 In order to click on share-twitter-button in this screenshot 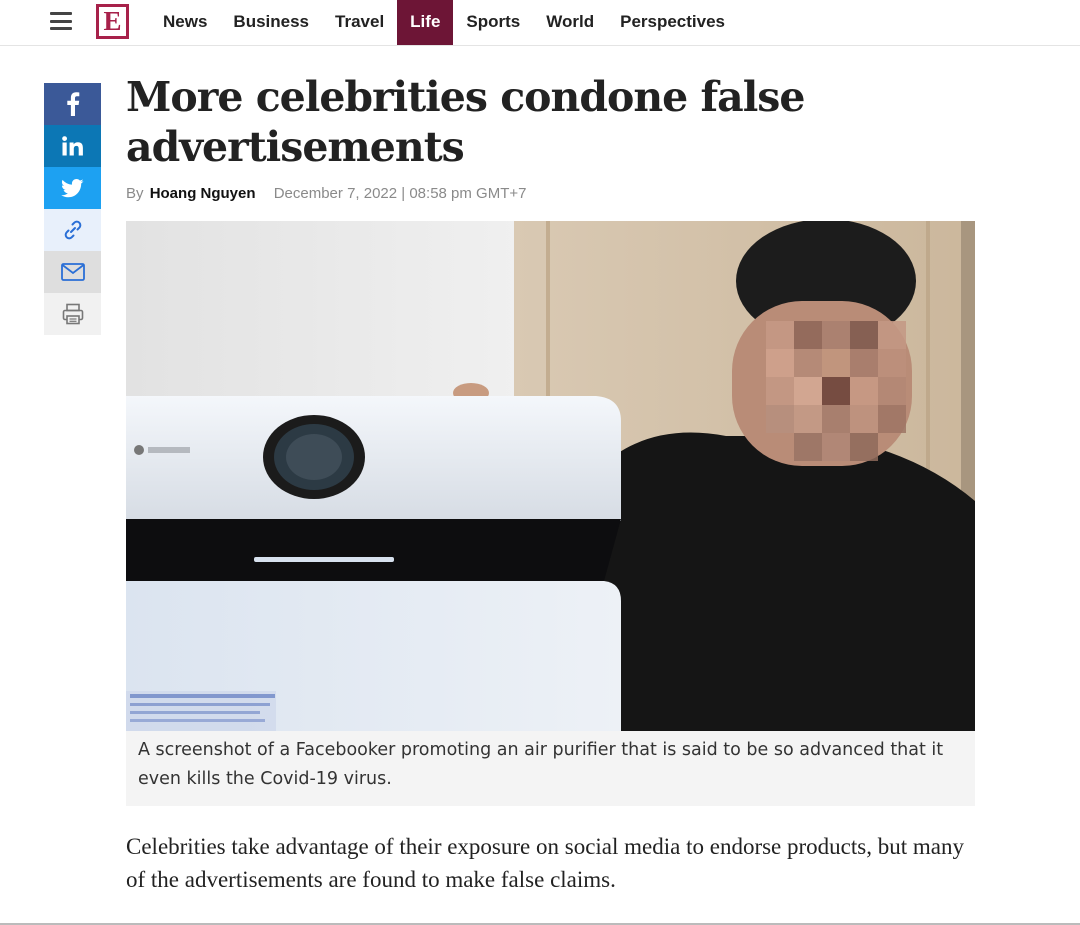, I will do `click(72, 188)`.